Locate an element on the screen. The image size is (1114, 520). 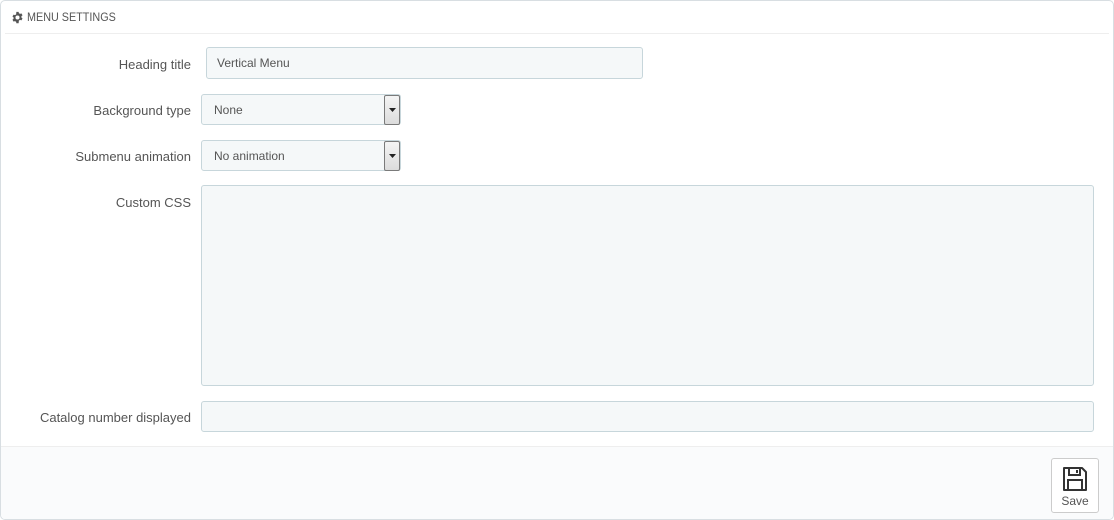
background-type-dropdown-button is located at coordinates (392, 110).